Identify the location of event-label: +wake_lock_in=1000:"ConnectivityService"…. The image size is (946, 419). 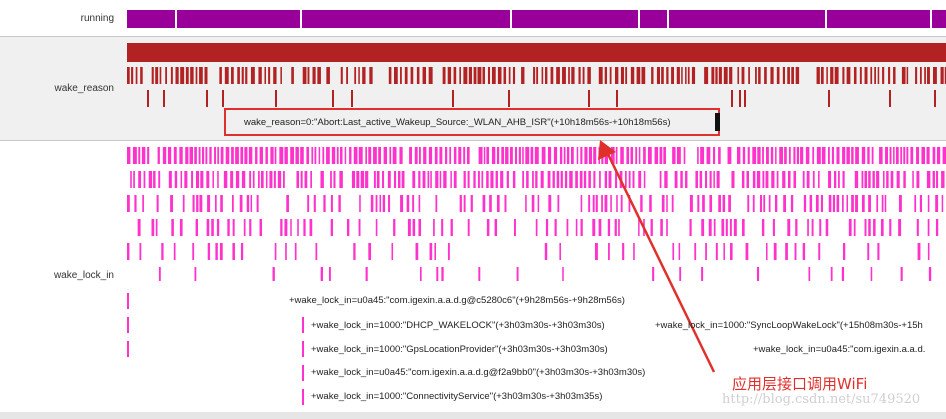
(457, 396).